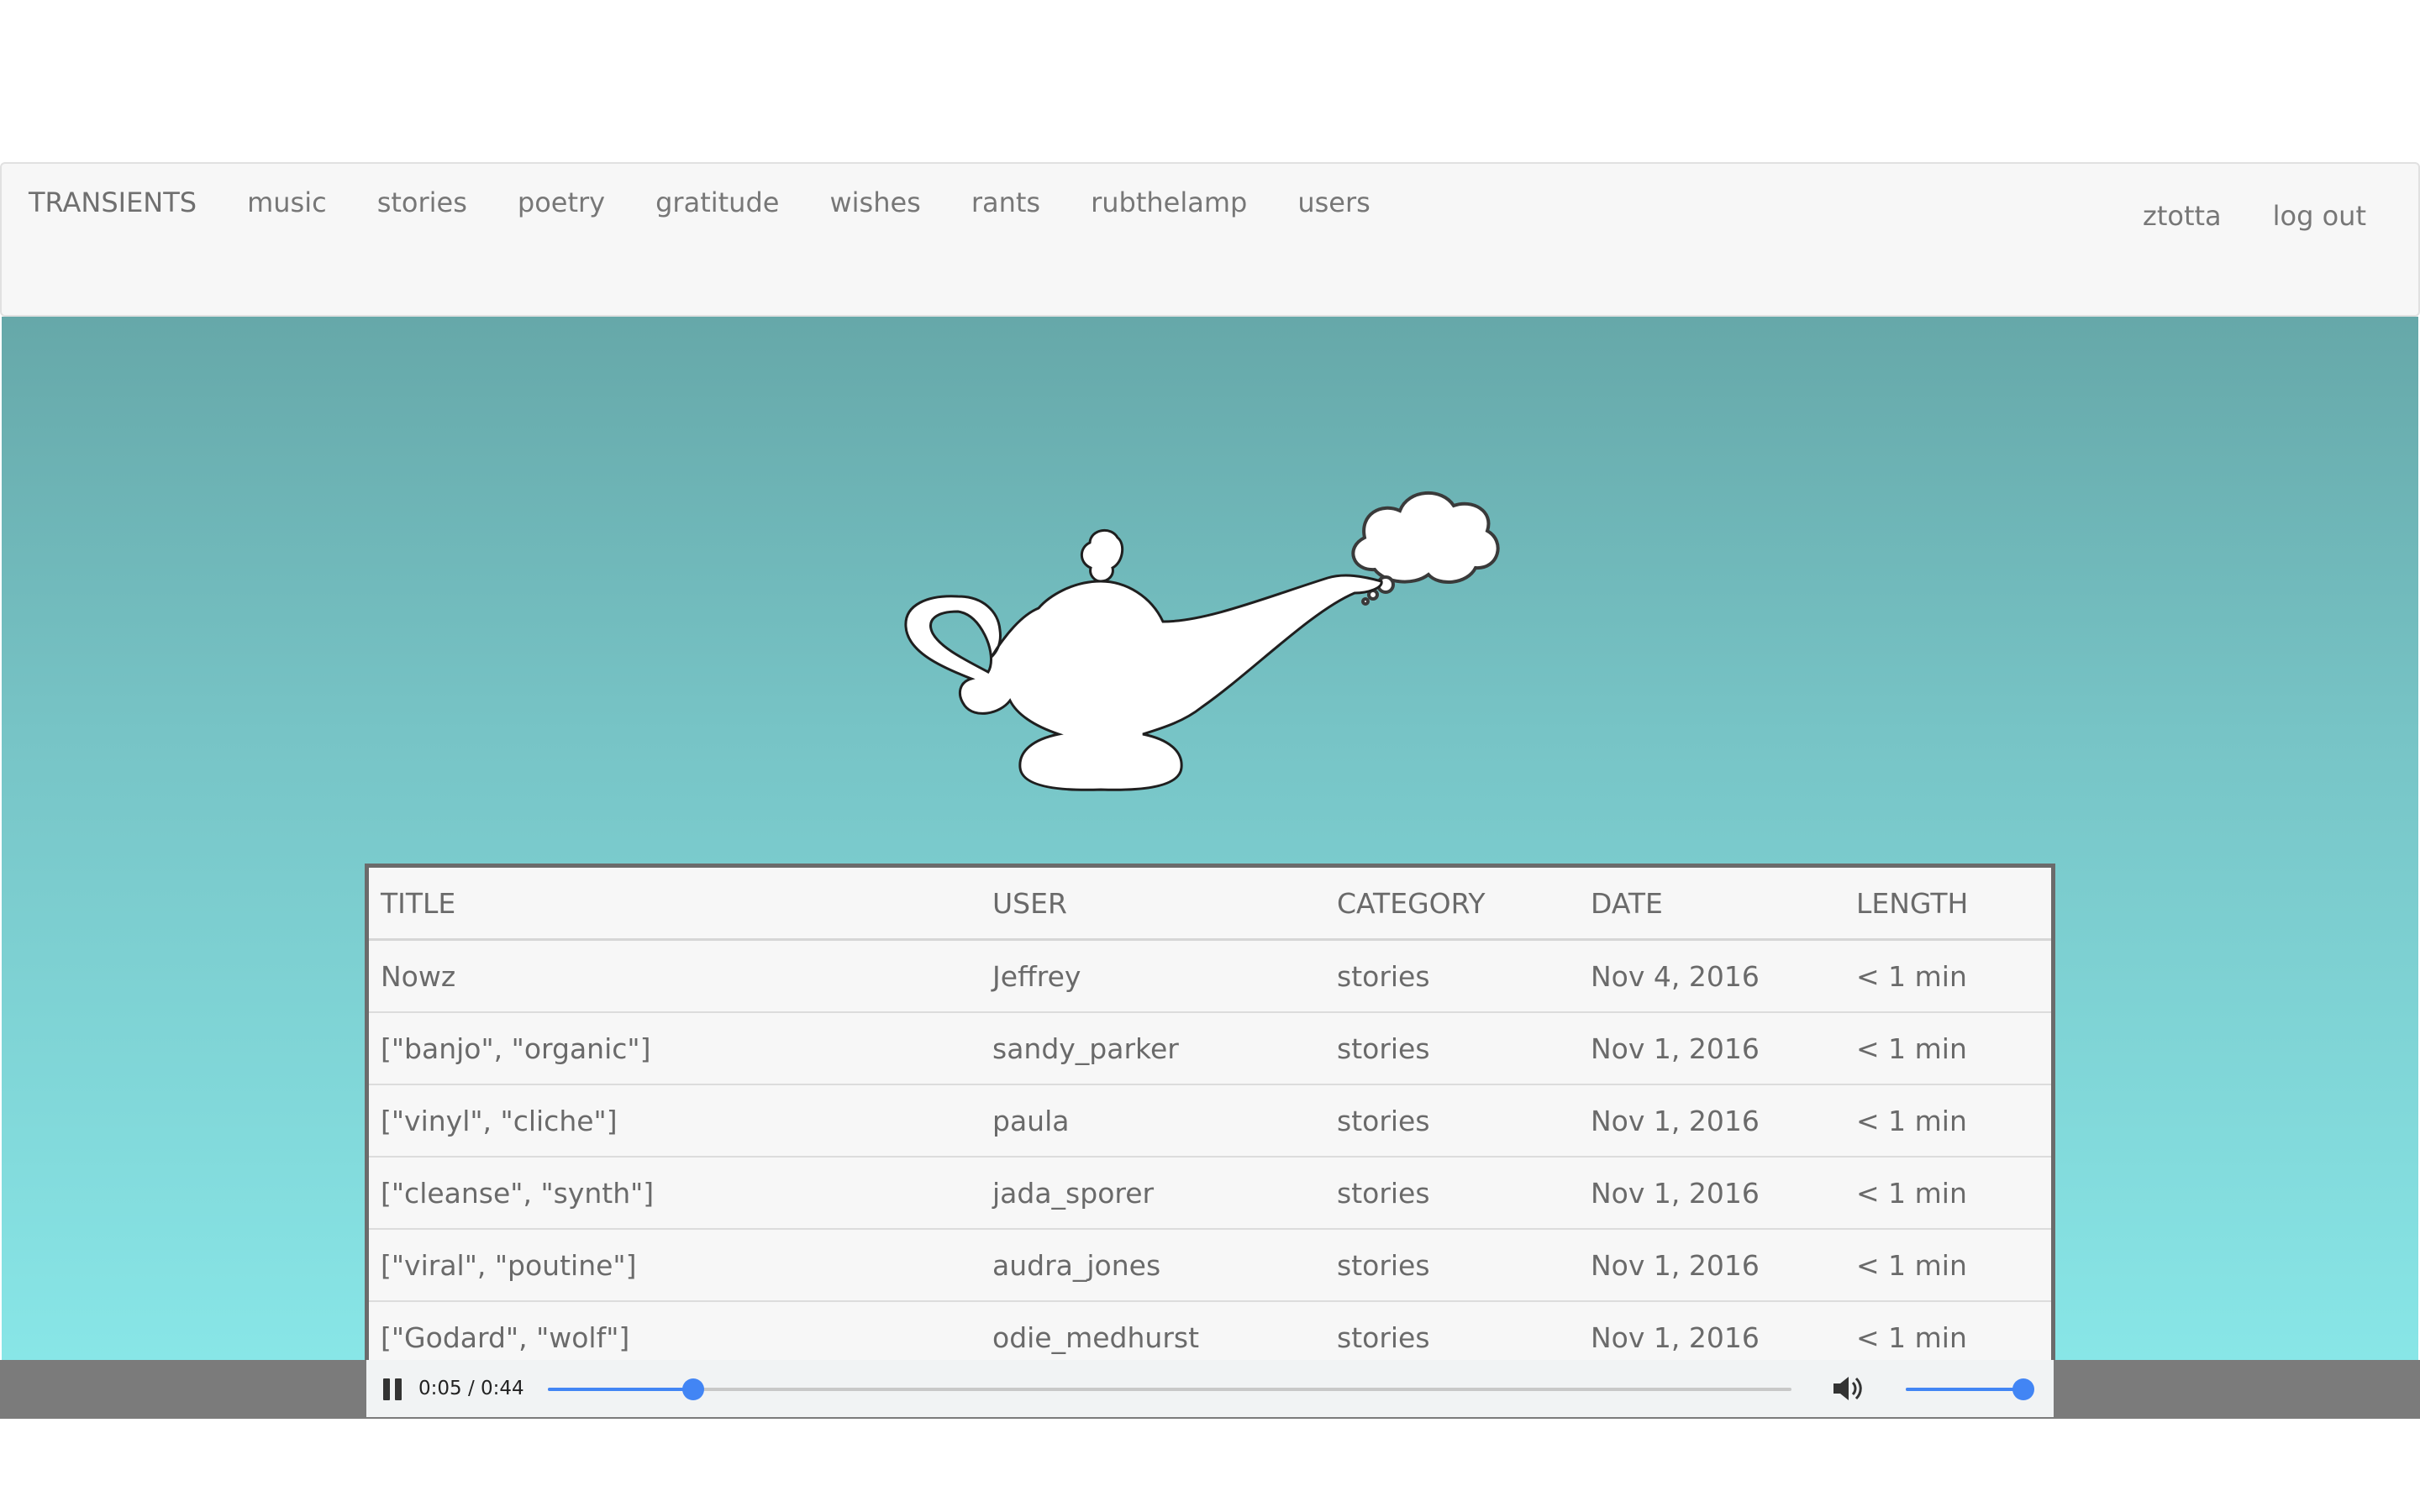 This screenshot has height=1512, width=2420. I want to click on brand-link: TRANSIENTS, so click(113, 202).